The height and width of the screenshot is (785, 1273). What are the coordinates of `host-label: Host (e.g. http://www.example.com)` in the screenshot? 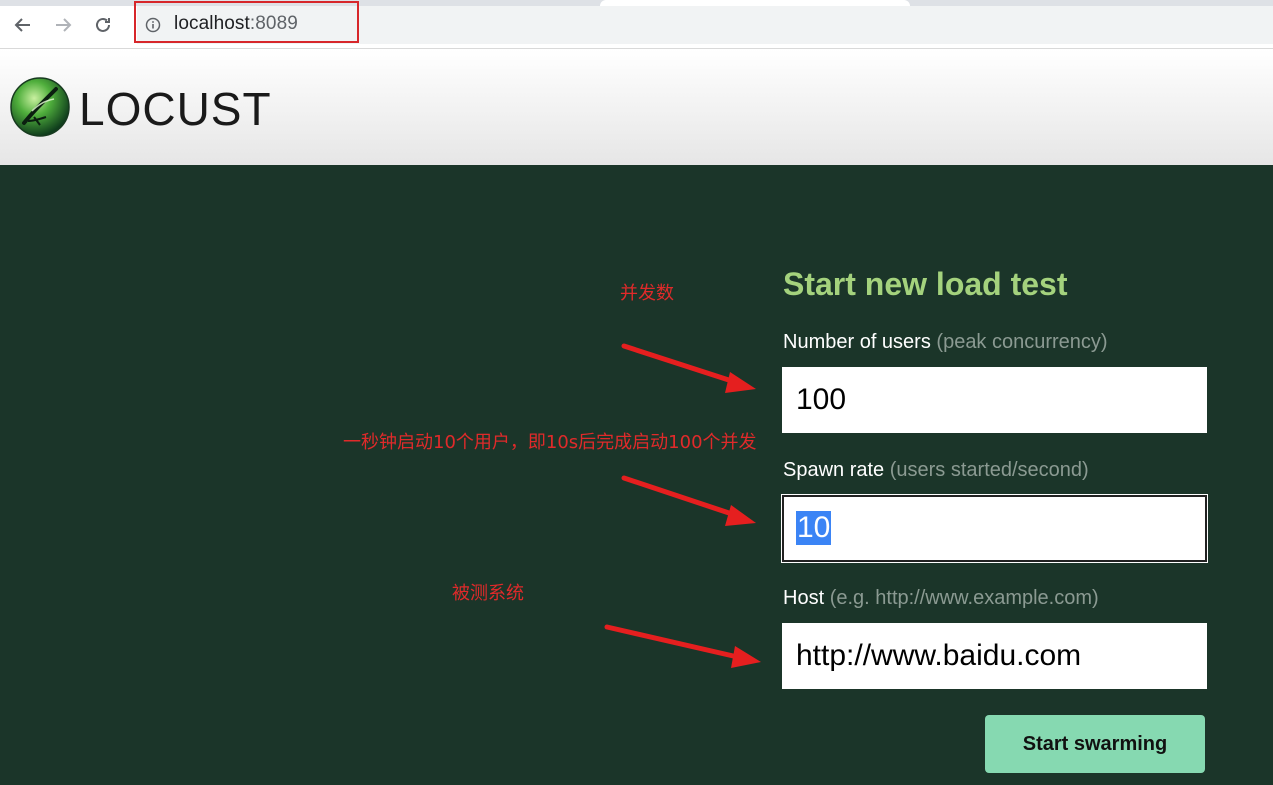 It's located at (941, 598).